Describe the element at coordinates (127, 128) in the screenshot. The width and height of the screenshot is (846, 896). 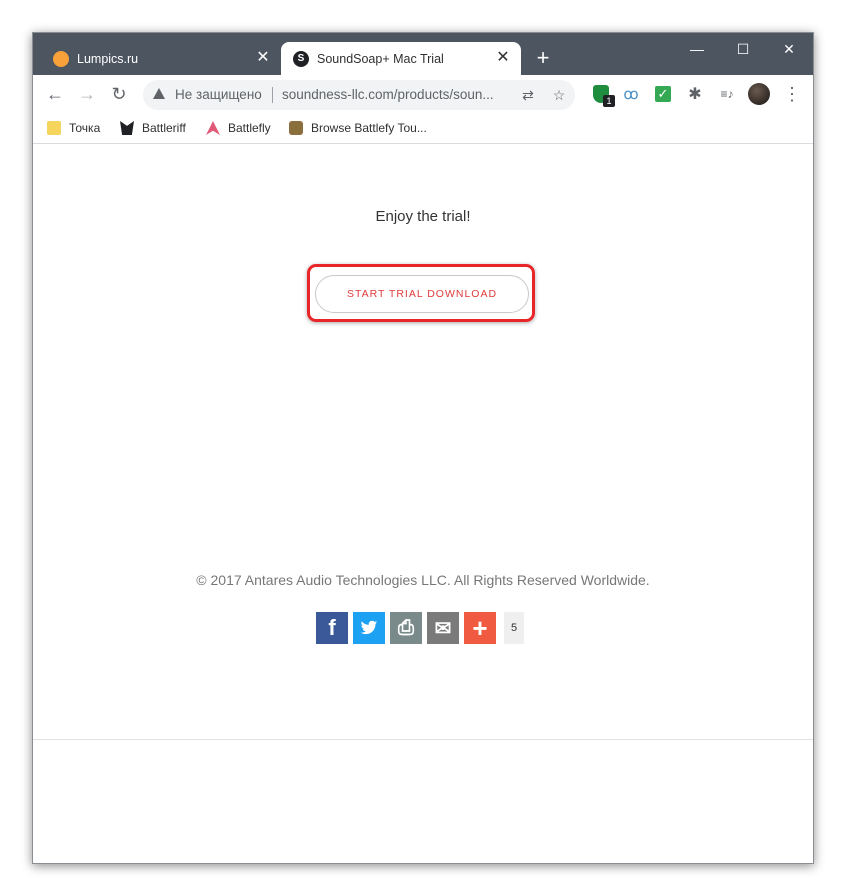
I see `wolf-icon` at that location.